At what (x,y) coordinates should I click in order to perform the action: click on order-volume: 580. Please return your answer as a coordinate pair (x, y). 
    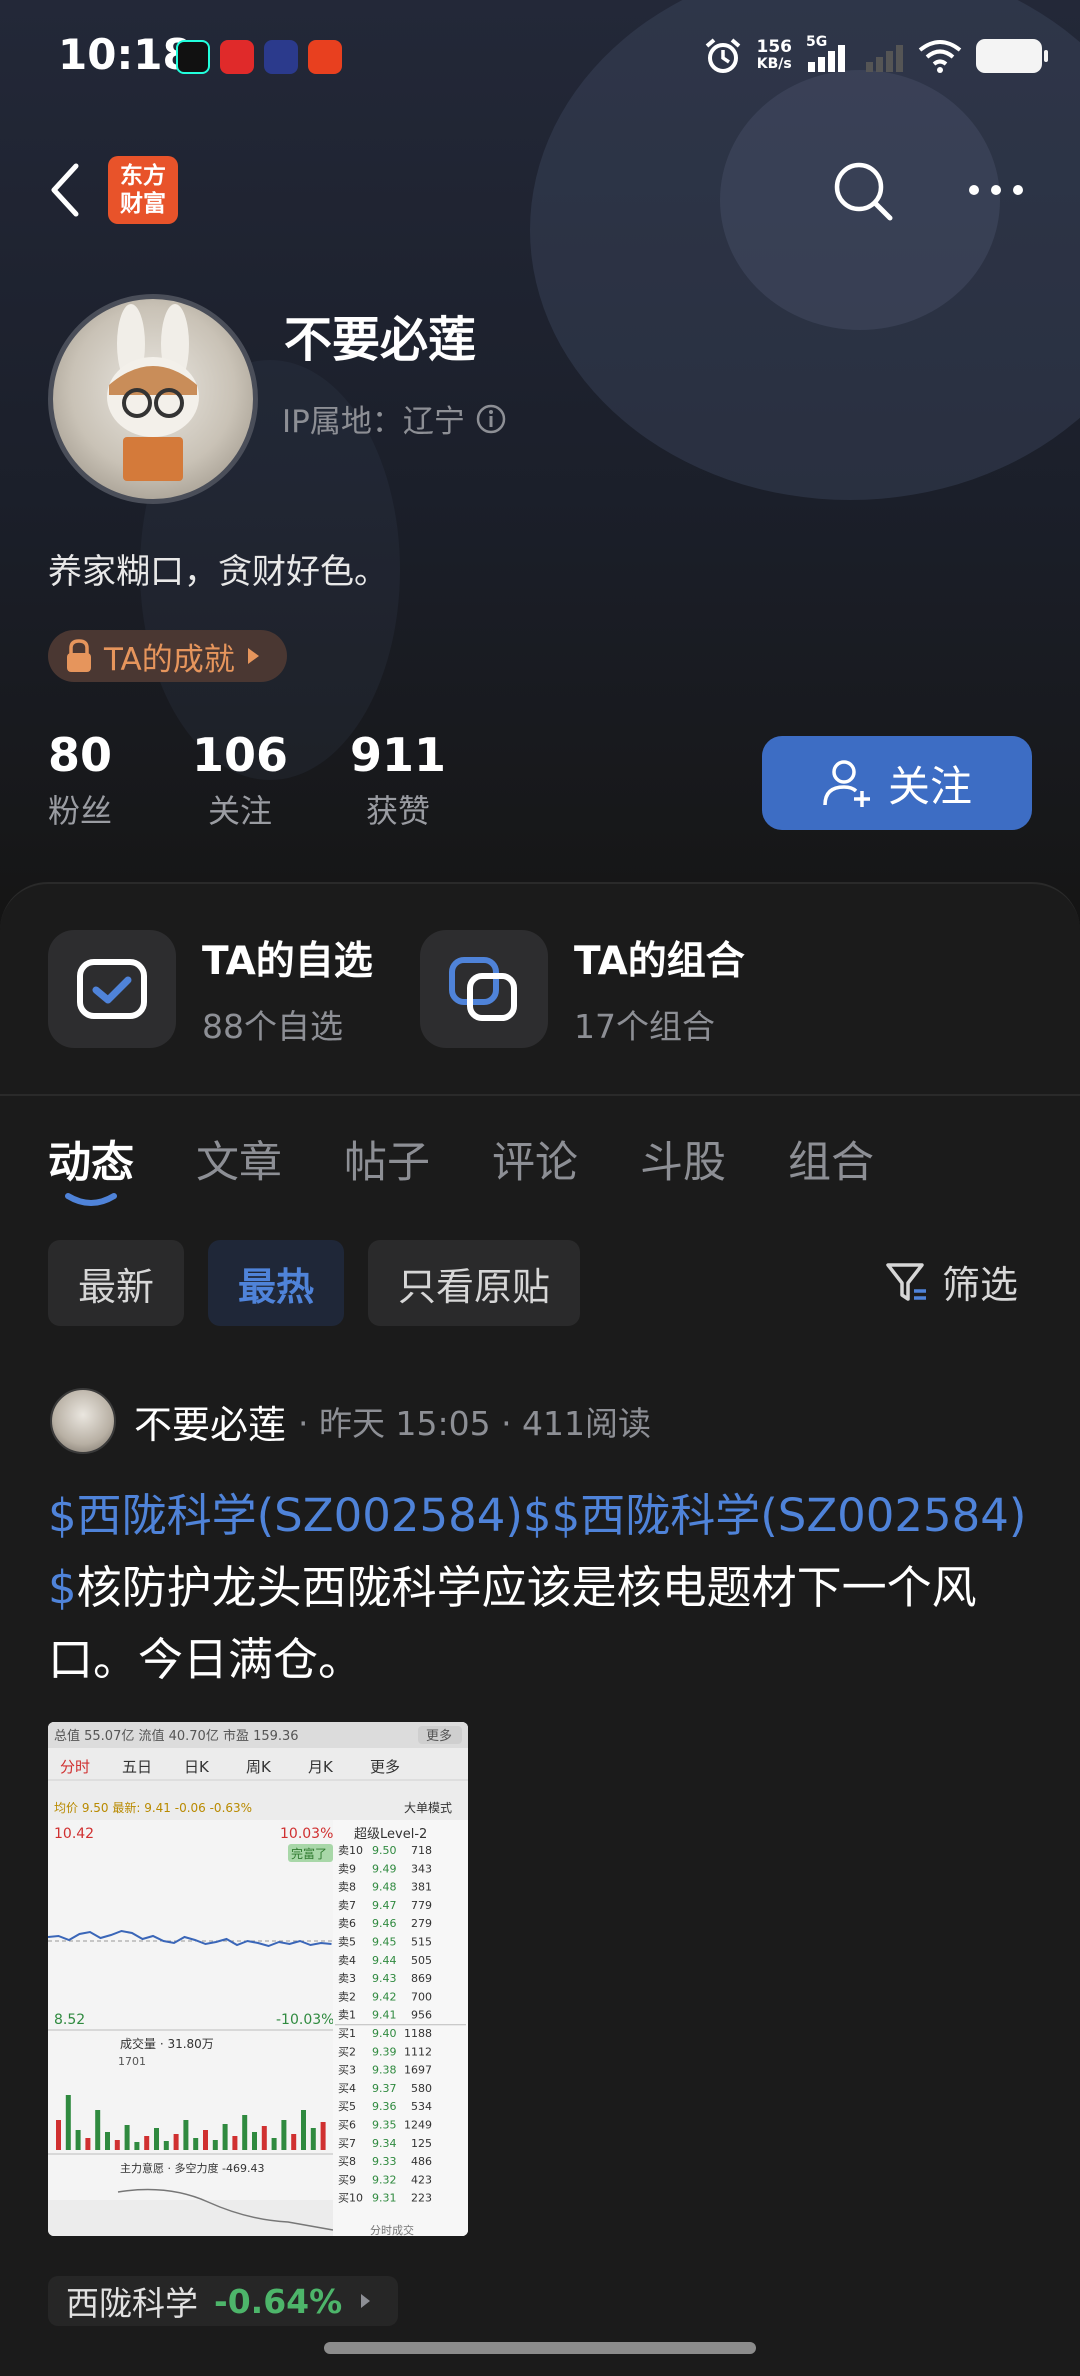
    Looking at the image, I should click on (421, 2088).